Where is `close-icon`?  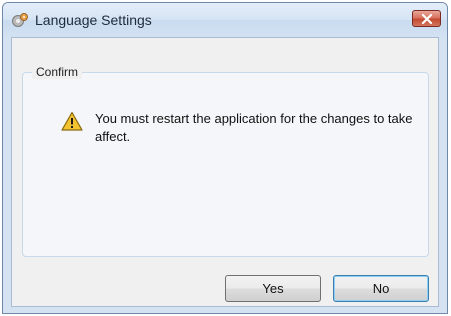
close-icon is located at coordinates (427, 19).